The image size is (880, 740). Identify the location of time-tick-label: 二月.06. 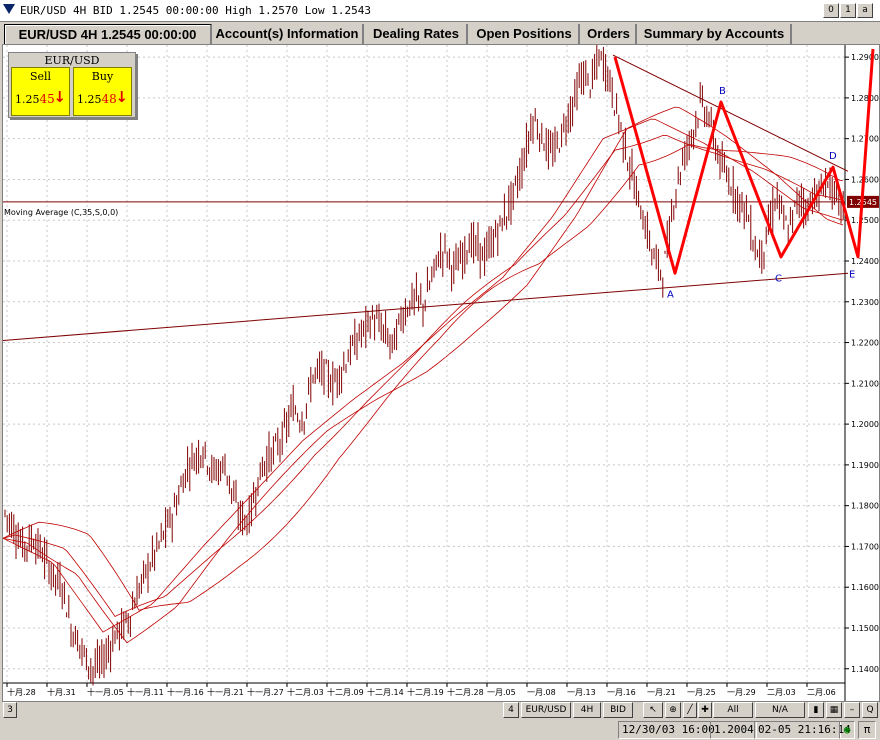
(821, 692).